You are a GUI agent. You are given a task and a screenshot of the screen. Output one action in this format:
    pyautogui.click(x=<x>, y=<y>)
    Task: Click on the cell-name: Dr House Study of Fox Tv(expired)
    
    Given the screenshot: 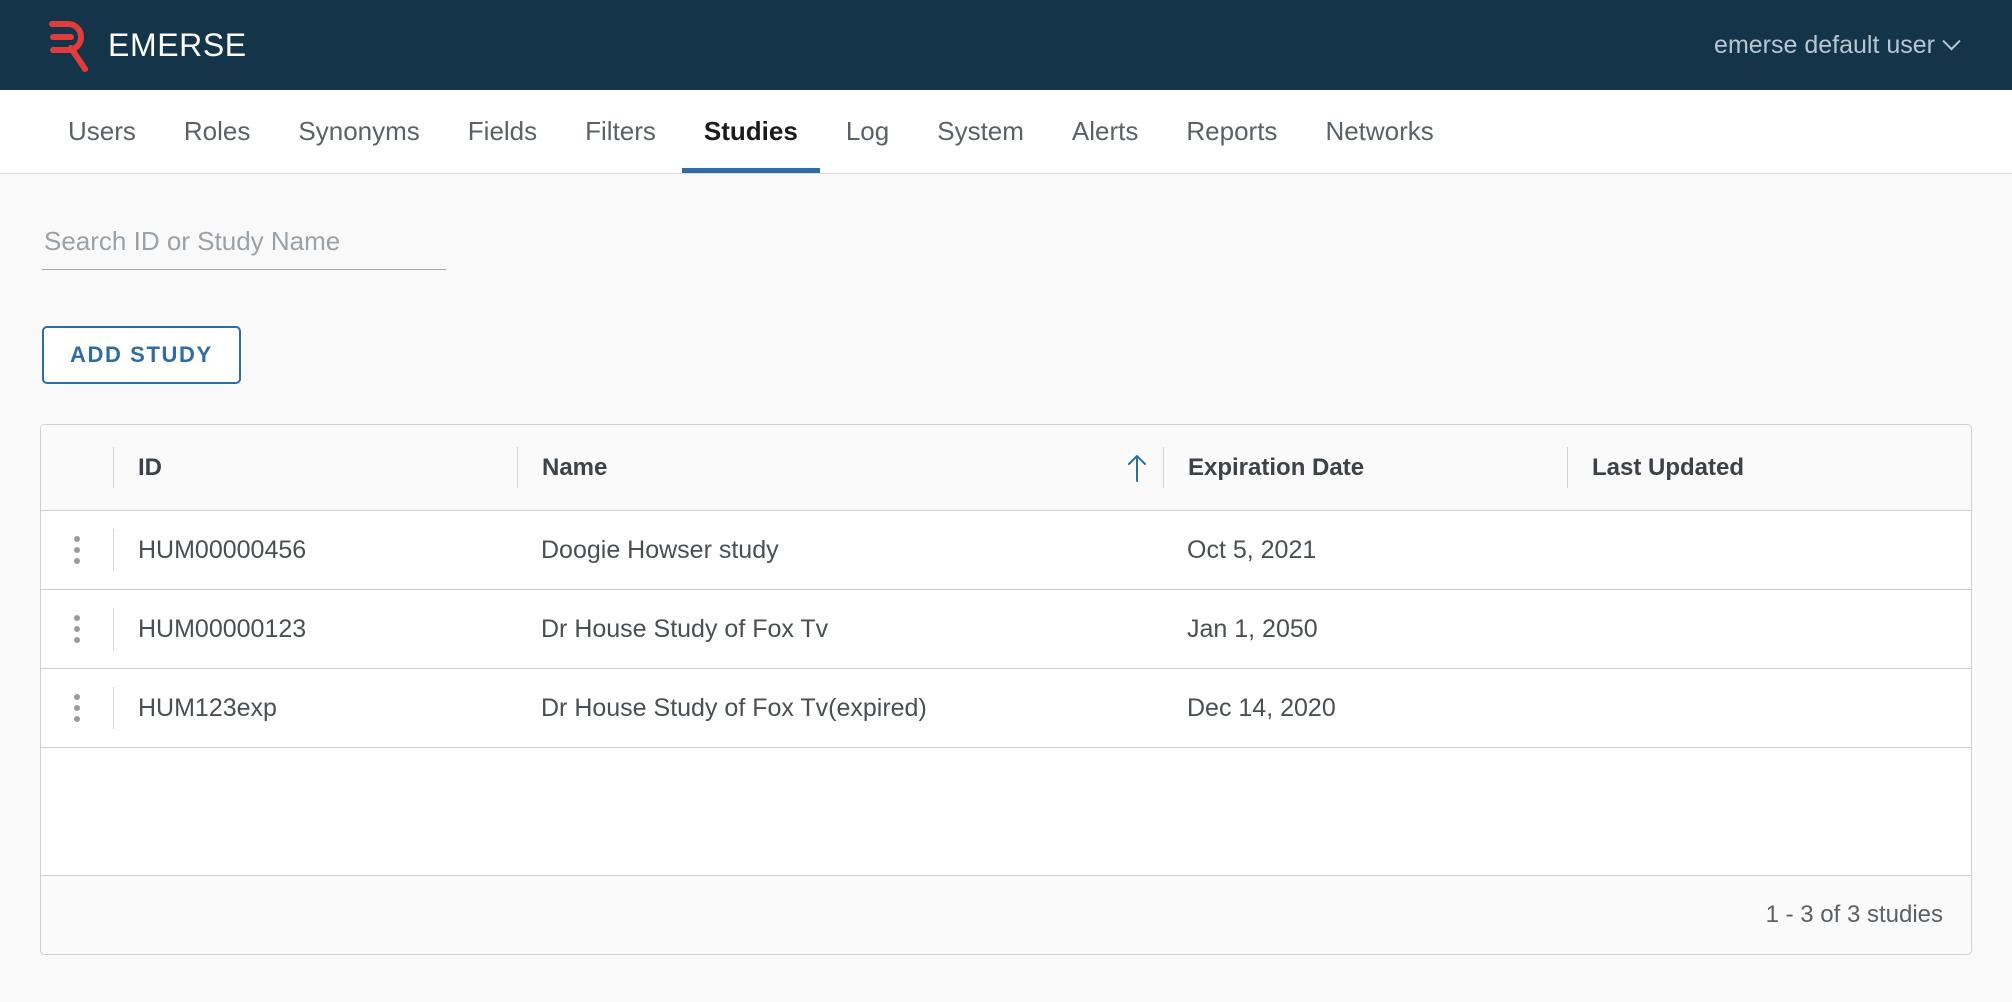 What is the action you would take?
    pyautogui.click(x=734, y=707)
    